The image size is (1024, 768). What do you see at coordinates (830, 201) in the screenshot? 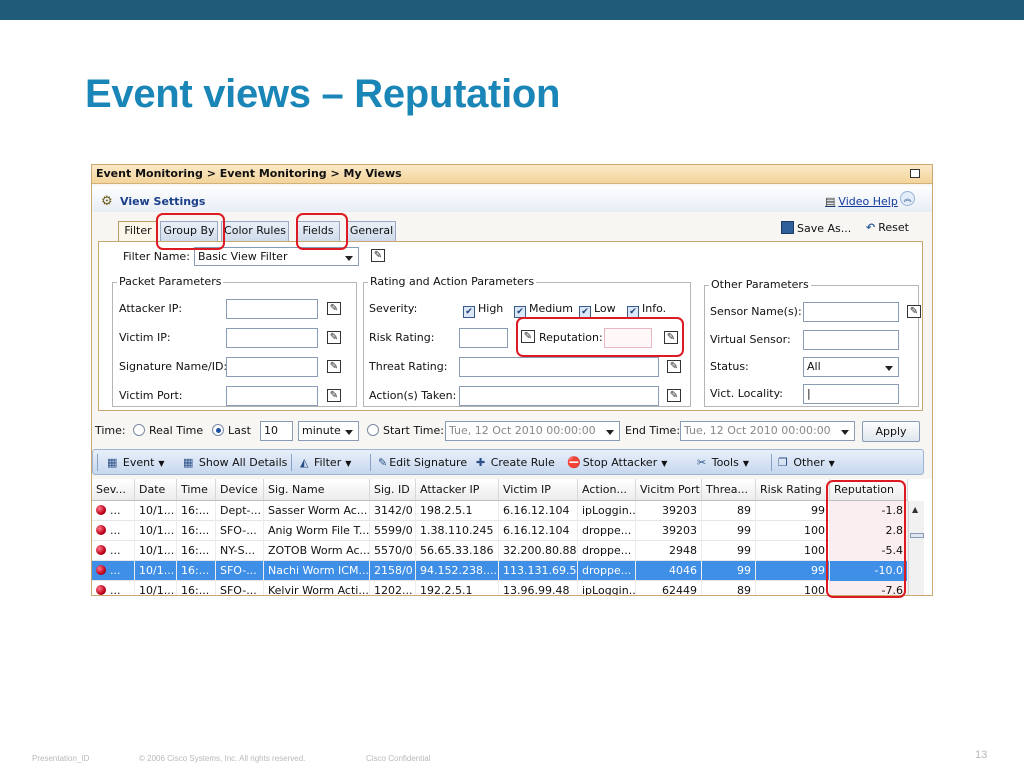
I see `film-icon: ▤` at bounding box center [830, 201].